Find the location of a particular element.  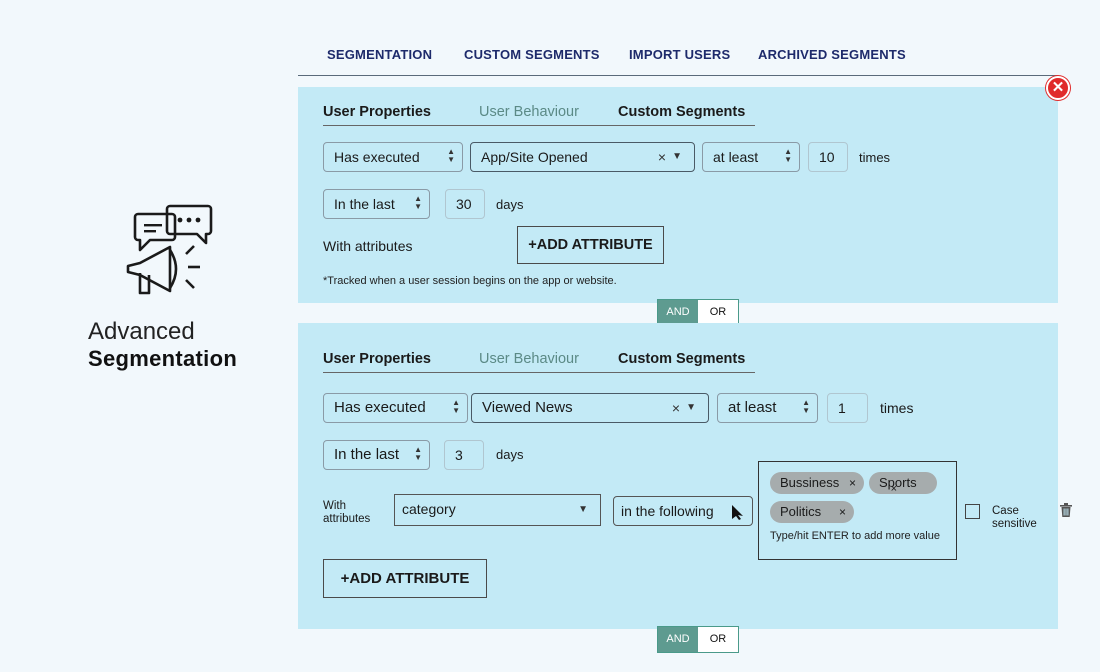

count-input: 10 is located at coordinates (828, 157).